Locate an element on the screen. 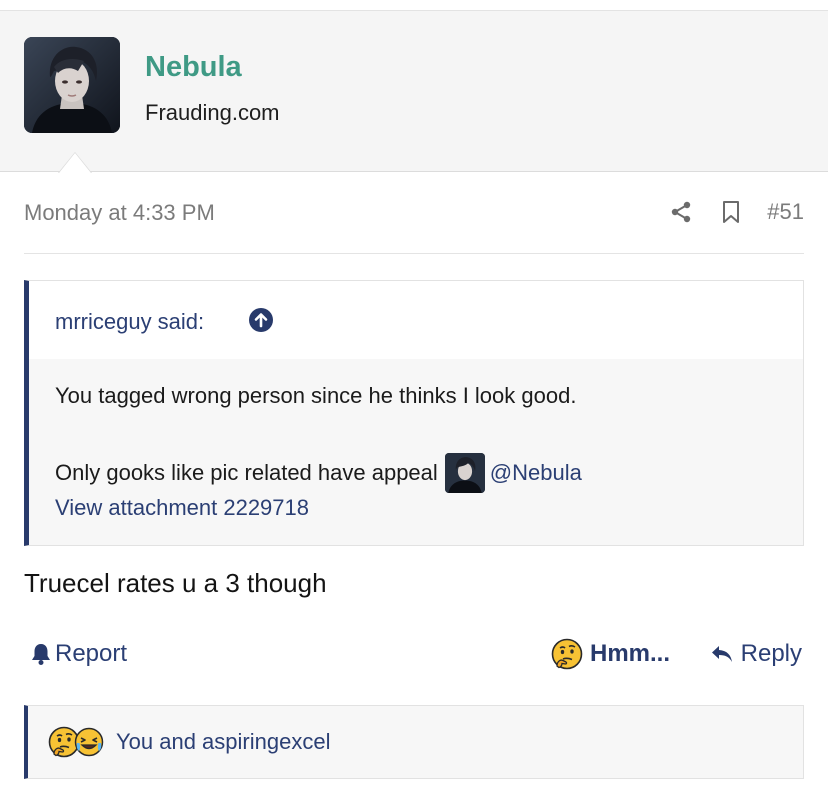  post-meta-actions: #51 is located at coordinates (735, 212).